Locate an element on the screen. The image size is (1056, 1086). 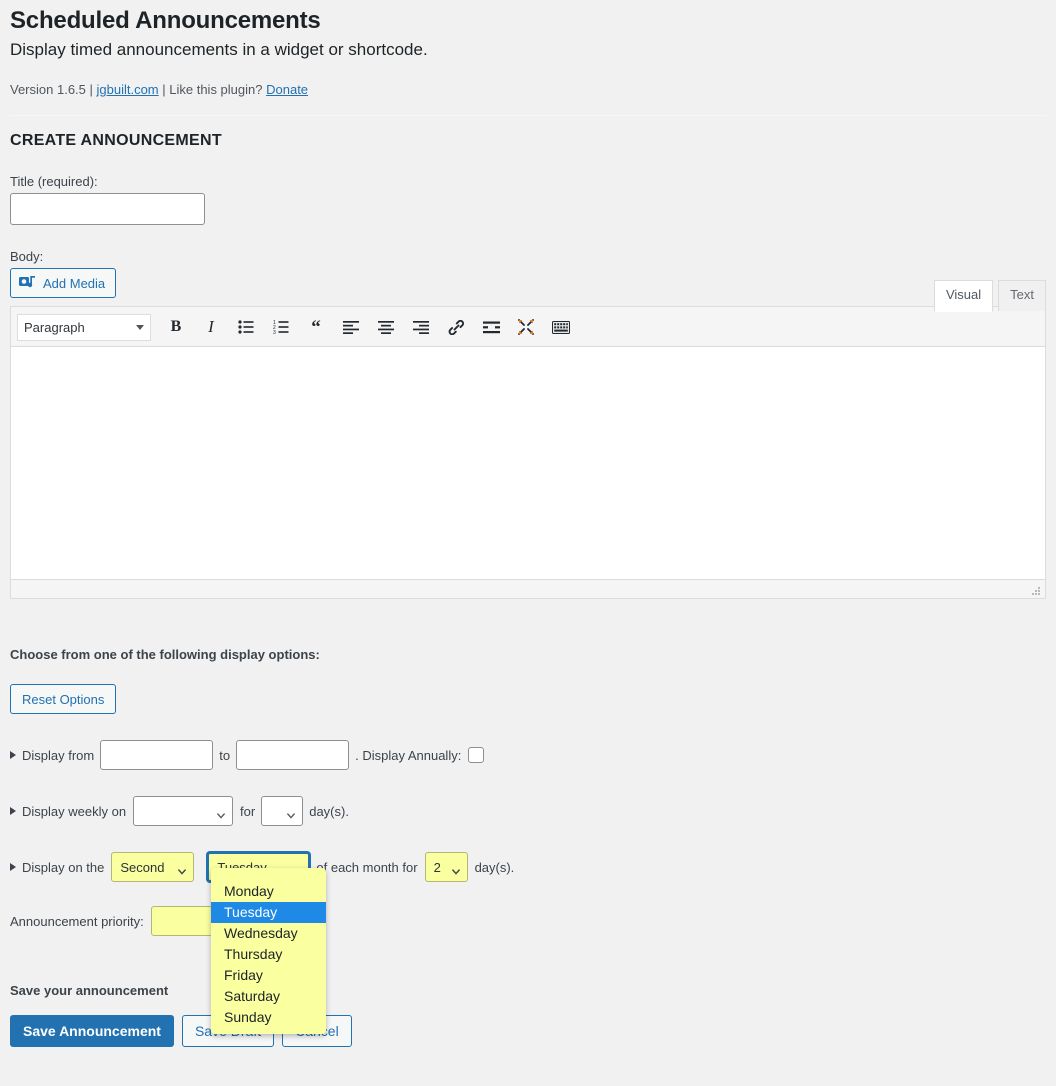
save-button-row: Save Announcement Save Draft Cancel is located at coordinates (528, 1031).